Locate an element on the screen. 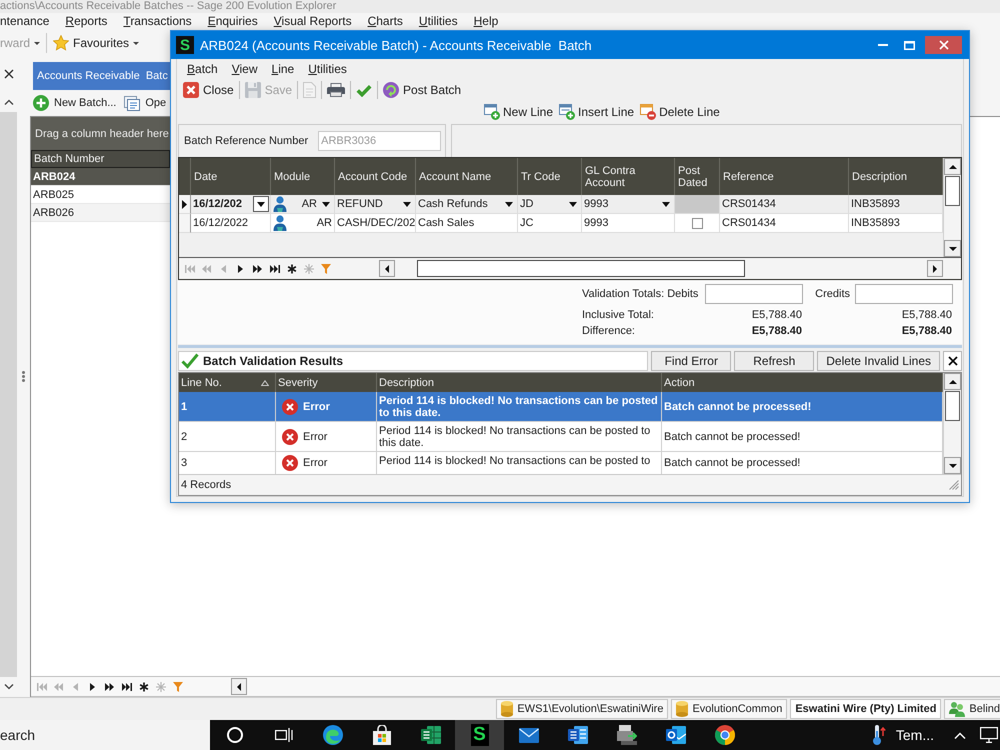 This screenshot has width=1000, height=750. menu-item: Transactions is located at coordinates (157, 21).